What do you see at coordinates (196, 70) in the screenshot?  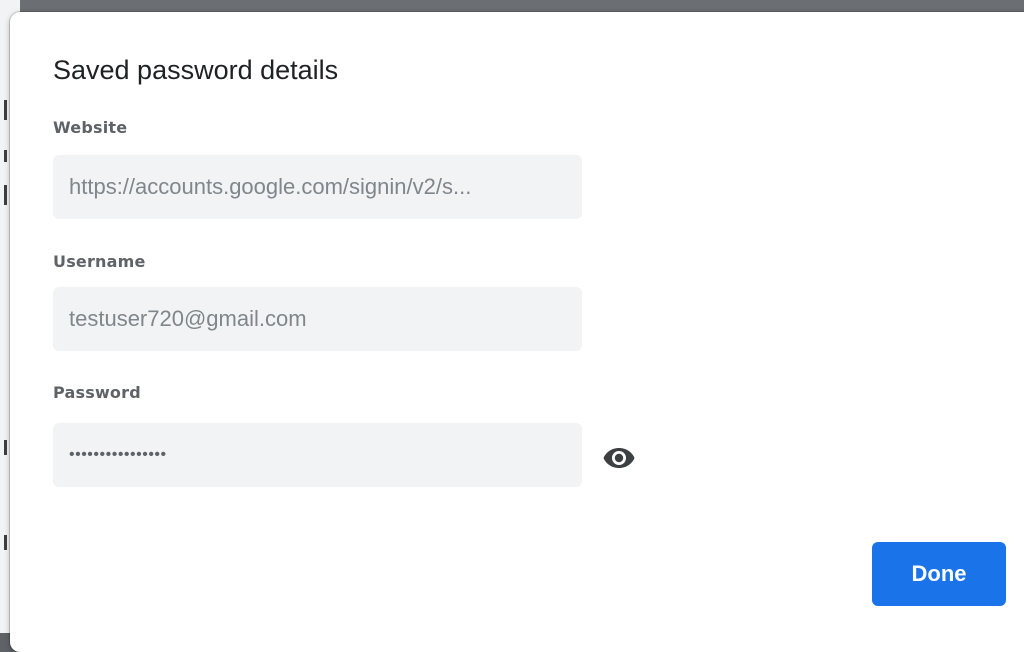 I see `dialog-title: Saved password details` at bounding box center [196, 70].